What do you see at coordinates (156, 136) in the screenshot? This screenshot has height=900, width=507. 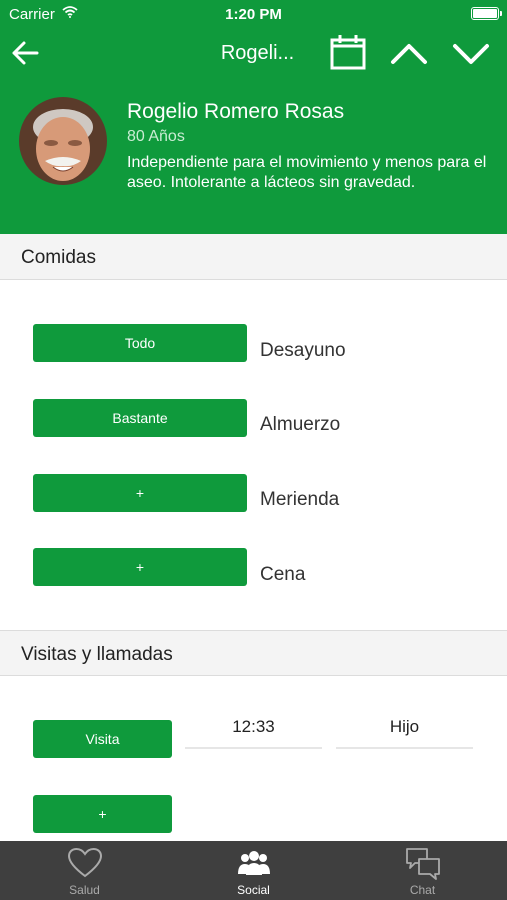 I see `patient-age: 80 Años` at bounding box center [156, 136].